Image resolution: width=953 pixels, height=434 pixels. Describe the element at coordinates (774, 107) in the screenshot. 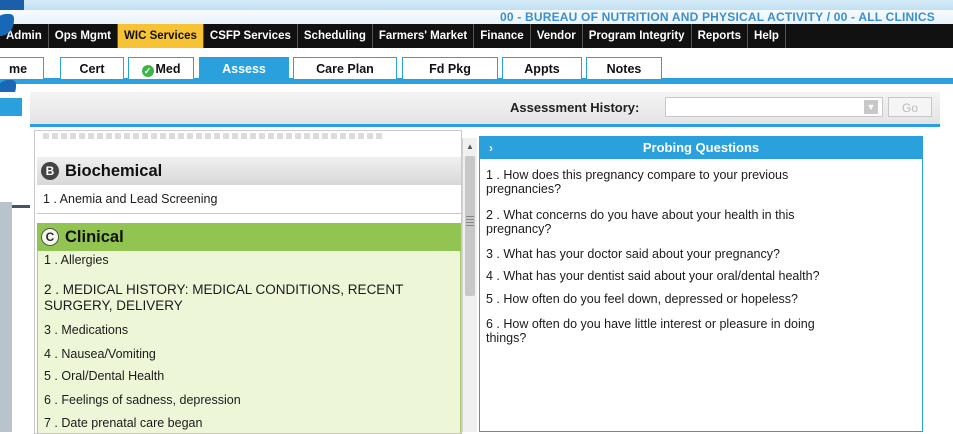

I see `assessment-history-select: ▼` at that location.